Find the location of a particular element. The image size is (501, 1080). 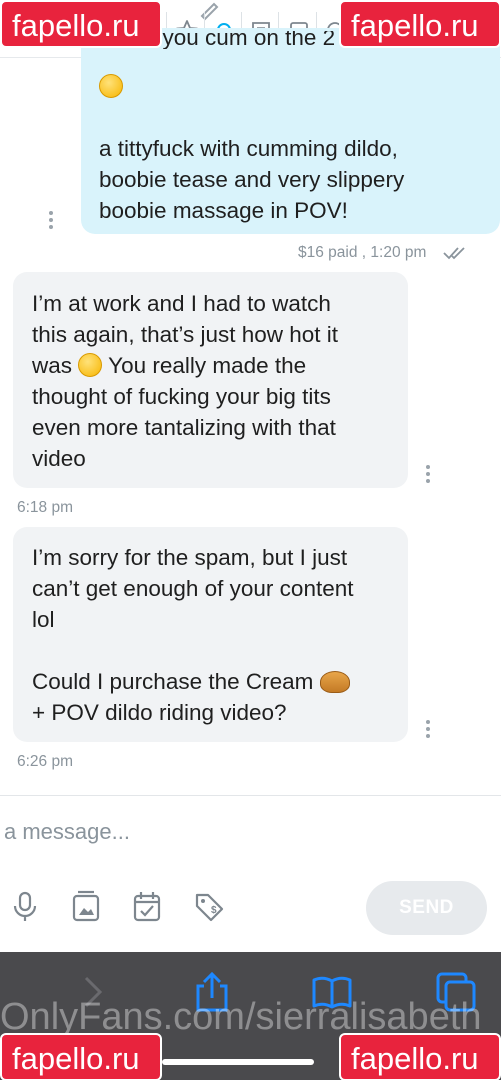

media-vault-icon is located at coordinates (86, 907).